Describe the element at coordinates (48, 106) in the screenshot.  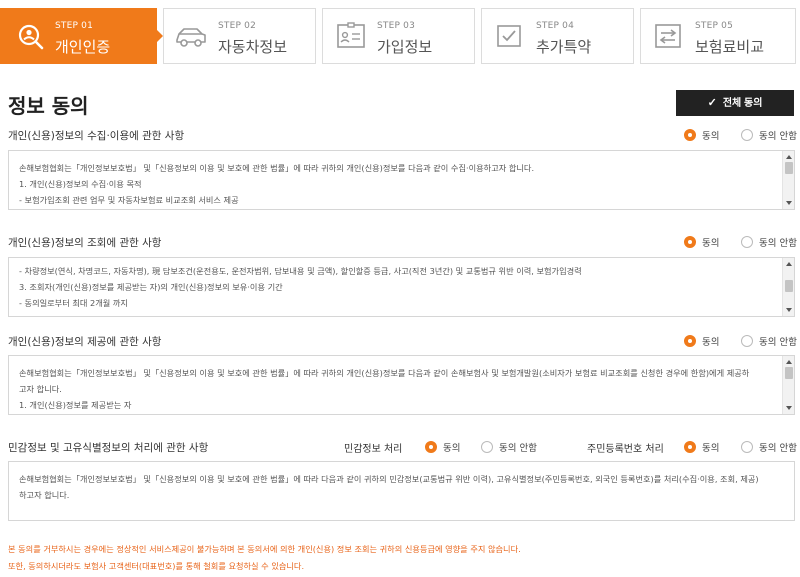
I see `page-title: 정보 동의` at that location.